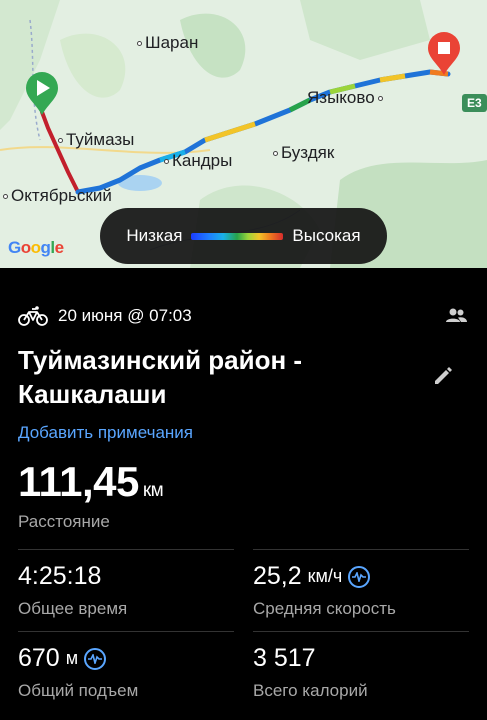  Describe the element at coordinates (196, 161) in the screenshot. I see `place-kandry: Кандры` at that location.